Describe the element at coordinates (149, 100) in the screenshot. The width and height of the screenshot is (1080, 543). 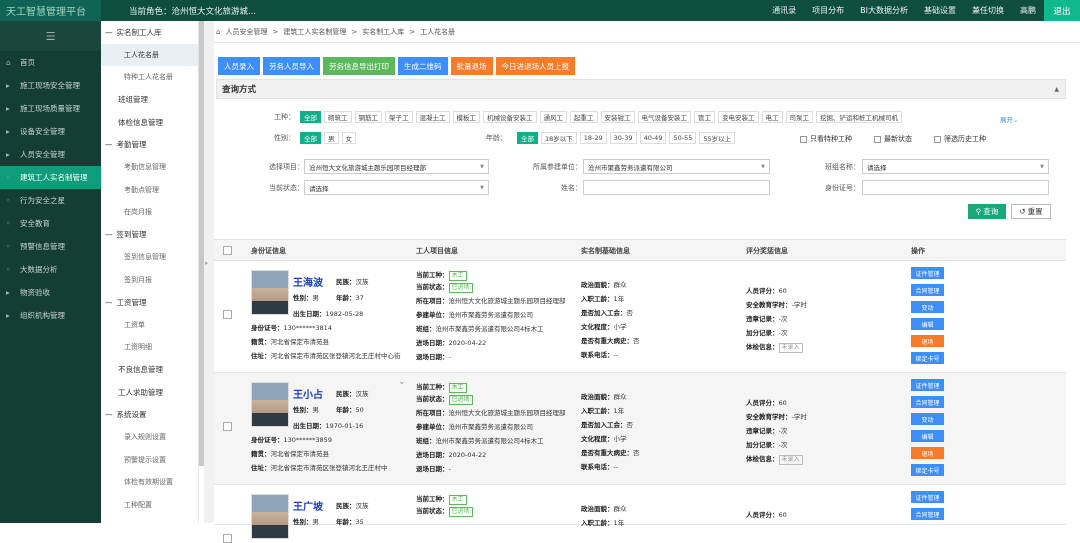
I see `subnav-item: 班组管理` at that location.